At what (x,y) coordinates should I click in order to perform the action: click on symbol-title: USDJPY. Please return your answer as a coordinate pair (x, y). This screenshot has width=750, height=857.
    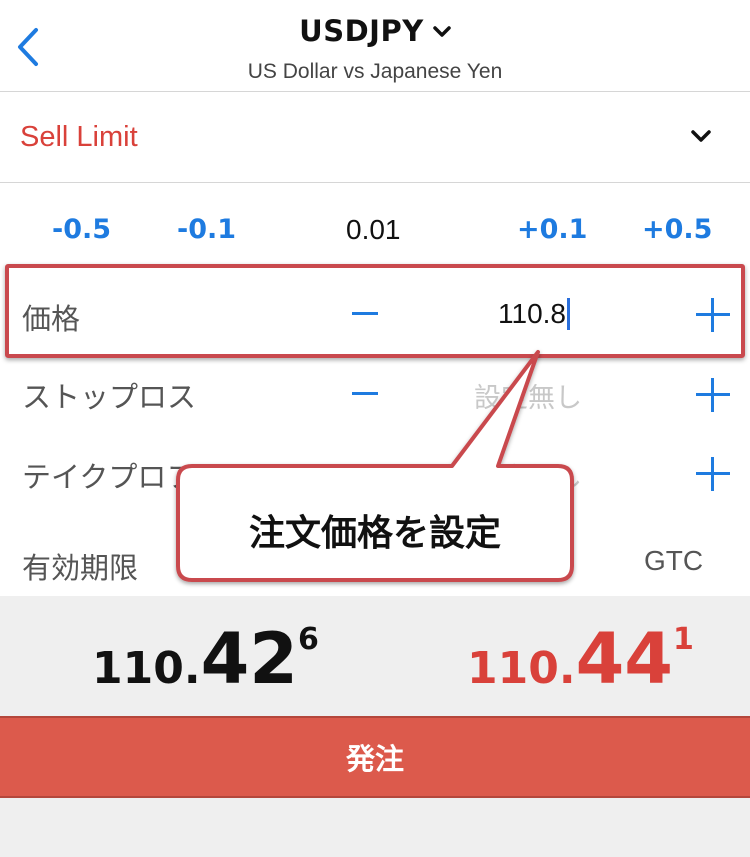
    Looking at the image, I should click on (361, 31).